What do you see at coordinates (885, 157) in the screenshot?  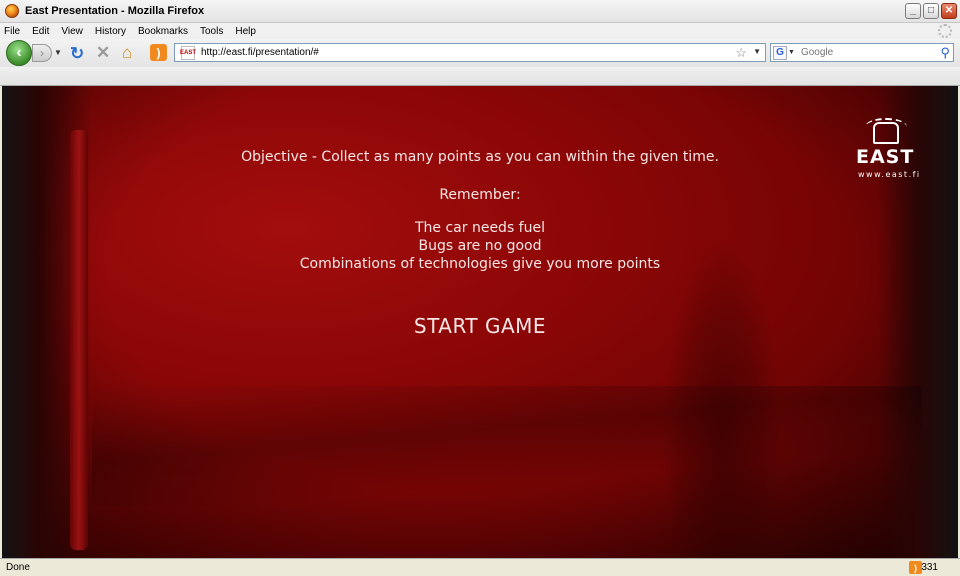 I see `logo-word: EAST` at bounding box center [885, 157].